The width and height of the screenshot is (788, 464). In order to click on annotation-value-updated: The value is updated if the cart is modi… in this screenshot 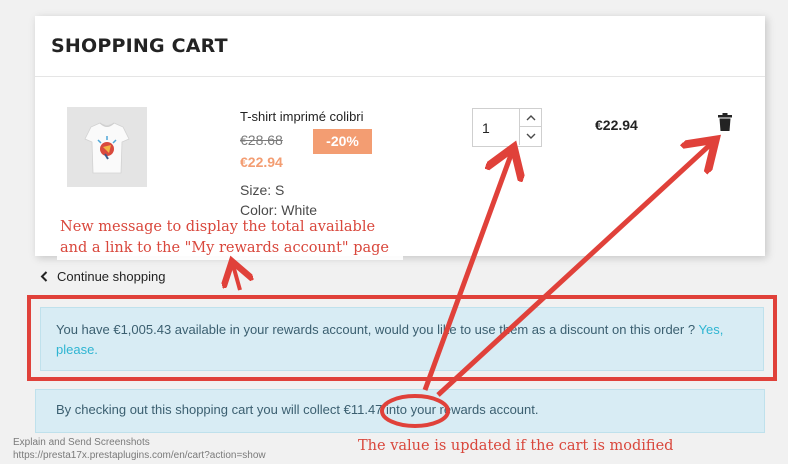, I will do `click(516, 446)`.